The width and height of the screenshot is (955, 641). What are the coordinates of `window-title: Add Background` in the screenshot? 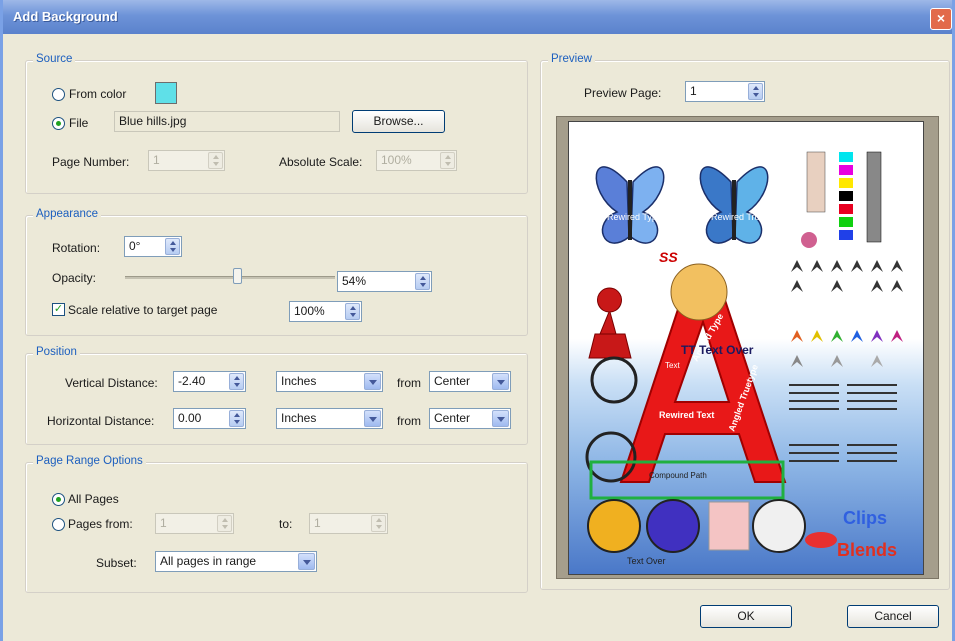 It's located at (65, 16).